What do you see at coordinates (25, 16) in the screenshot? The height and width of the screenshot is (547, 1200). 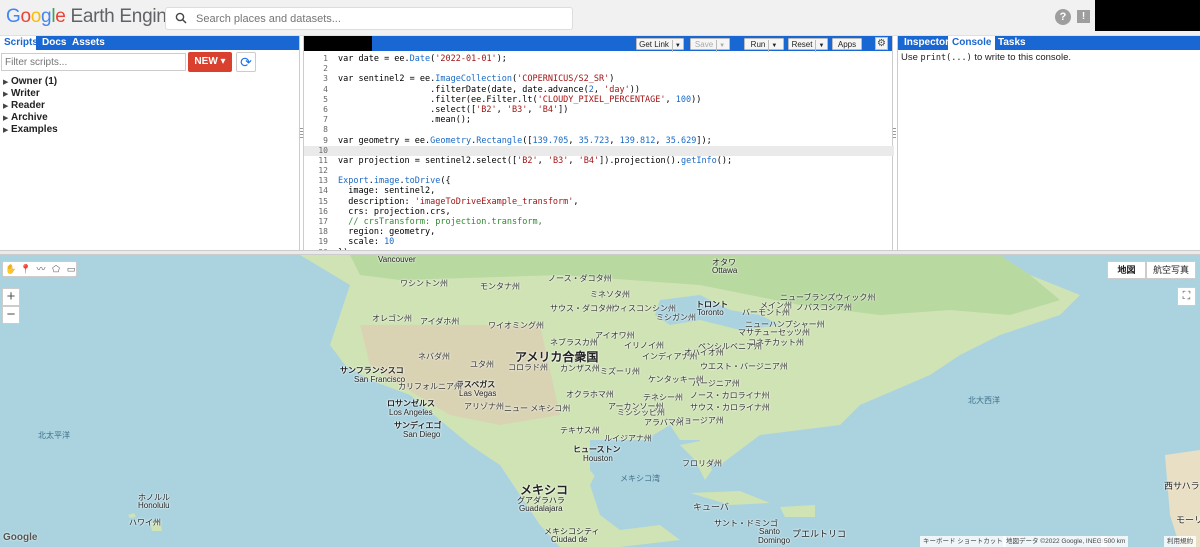 I see `logo-letter: o` at bounding box center [25, 16].